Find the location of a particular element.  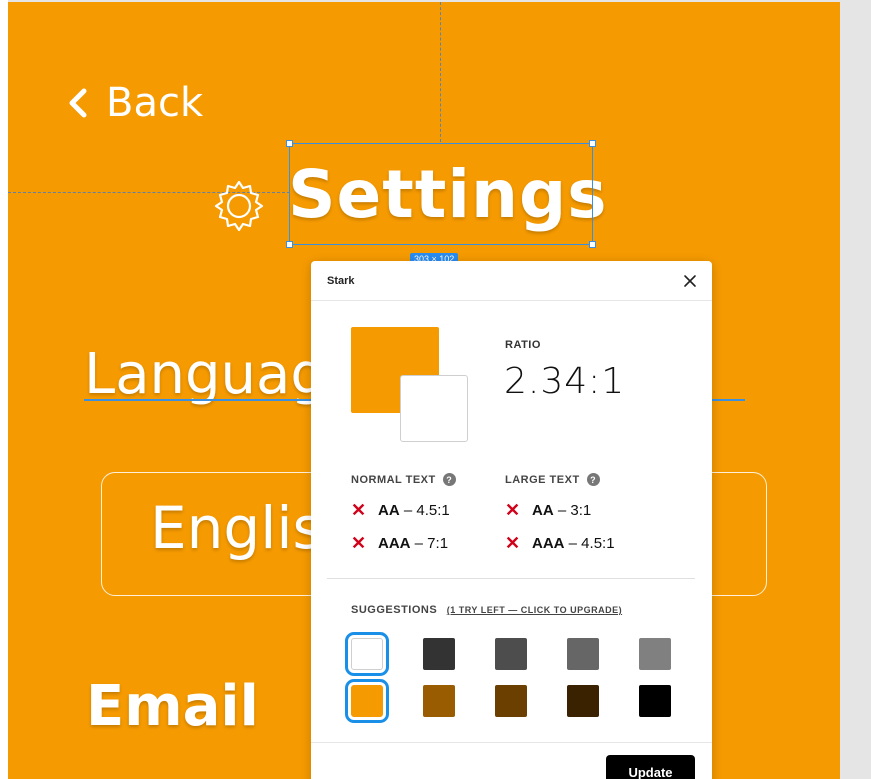

large-text-label: LARGE TEXT is located at coordinates (542, 479).